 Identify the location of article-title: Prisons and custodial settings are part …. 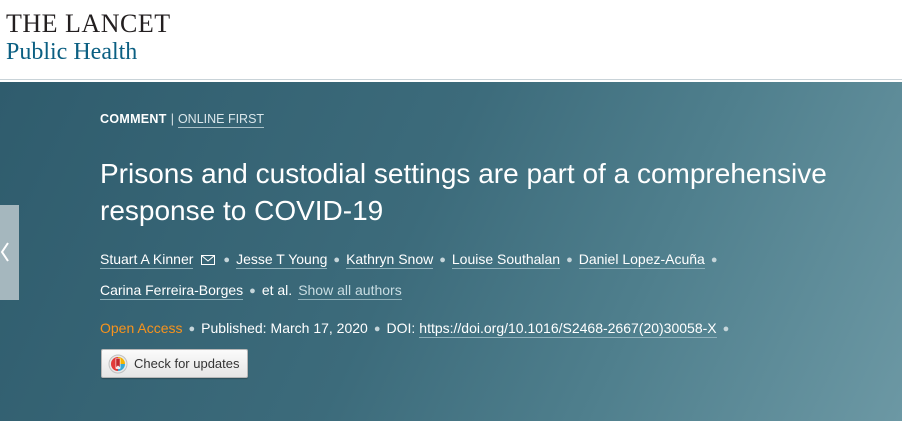
(463, 192).